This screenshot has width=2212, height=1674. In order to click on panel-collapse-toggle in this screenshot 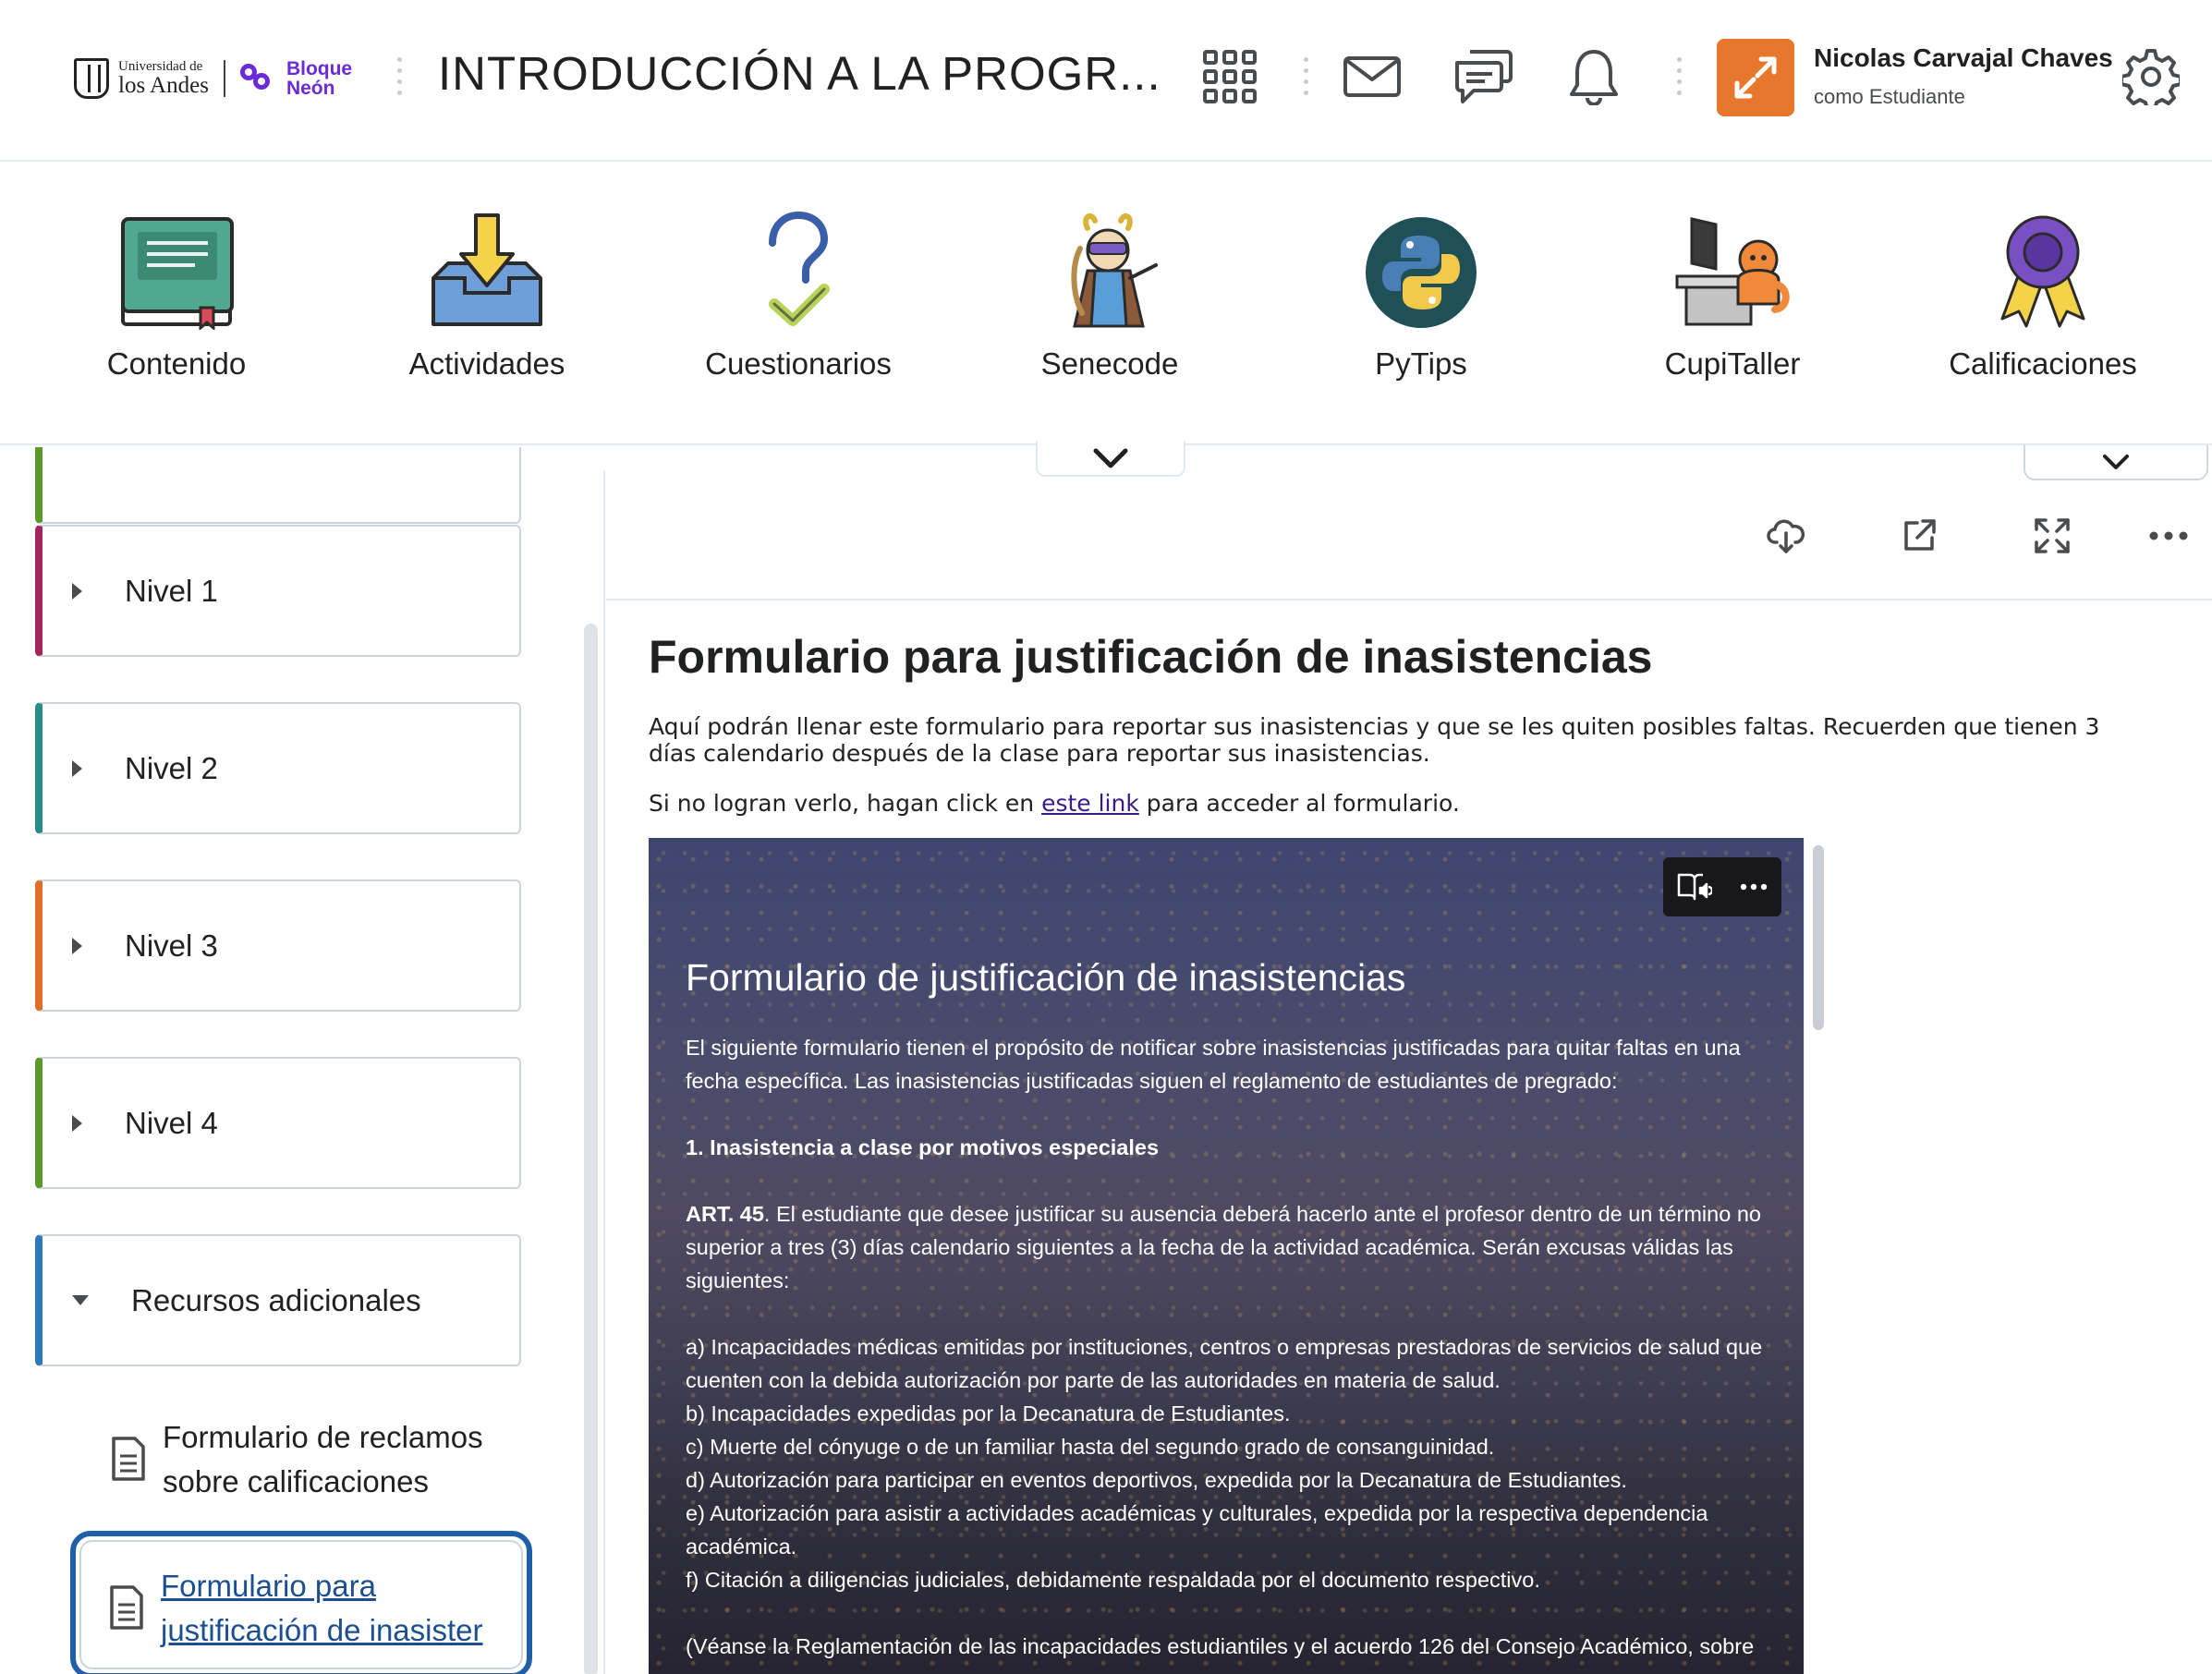, I will do `click(2116, 463)`.